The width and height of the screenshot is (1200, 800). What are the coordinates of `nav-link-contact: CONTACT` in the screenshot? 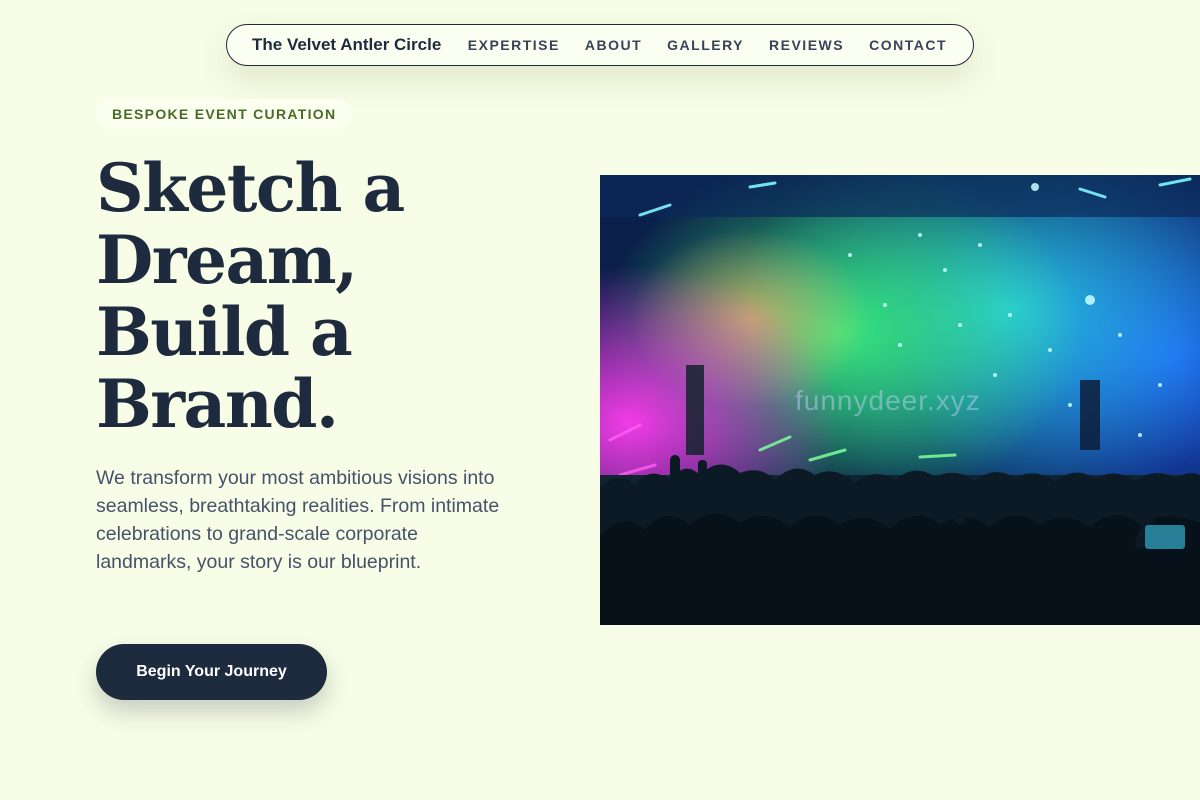 It's located at (908, 45).